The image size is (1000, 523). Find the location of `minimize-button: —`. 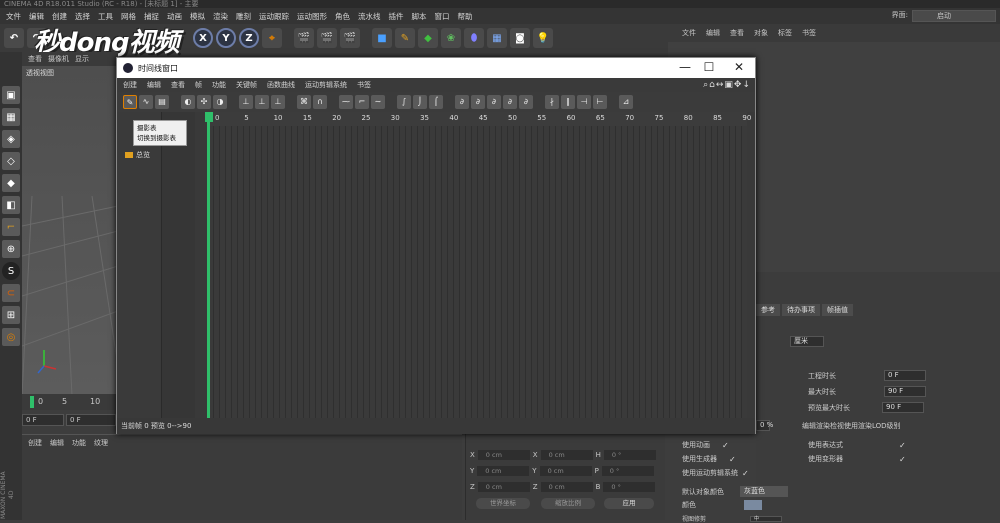

minimize-button: — is located at coordinates (685, 67).